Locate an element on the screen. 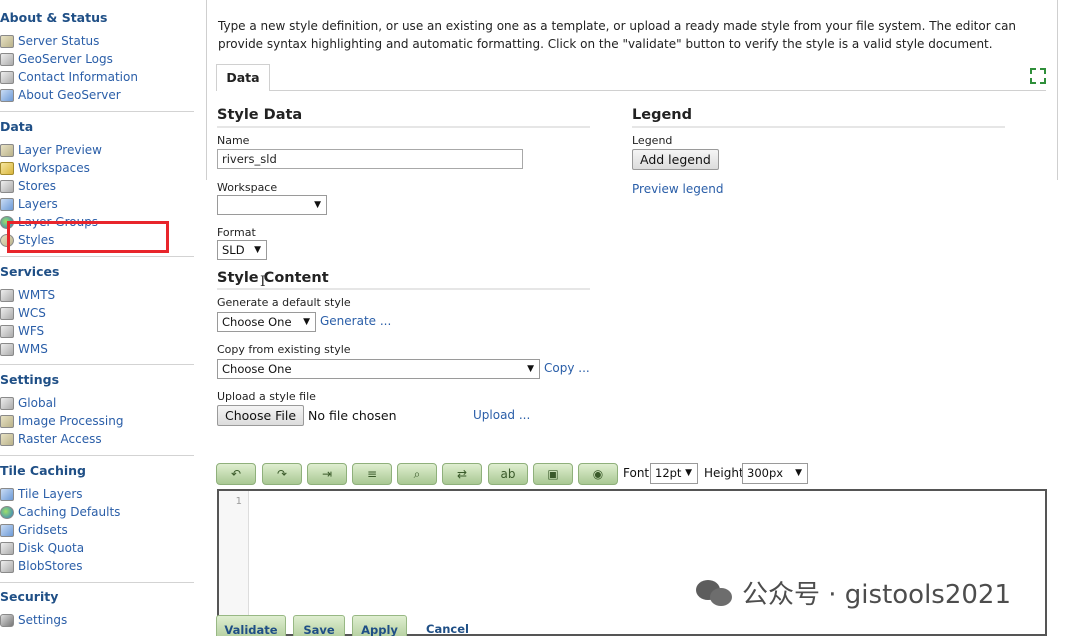  sidebar-item-wms: WMS is located at coordinates (24, 349).